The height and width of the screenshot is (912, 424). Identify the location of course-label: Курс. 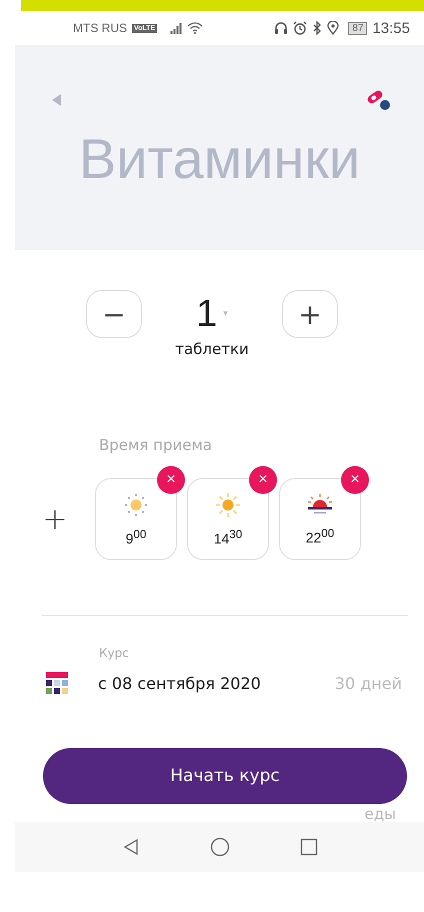
(114, 653).